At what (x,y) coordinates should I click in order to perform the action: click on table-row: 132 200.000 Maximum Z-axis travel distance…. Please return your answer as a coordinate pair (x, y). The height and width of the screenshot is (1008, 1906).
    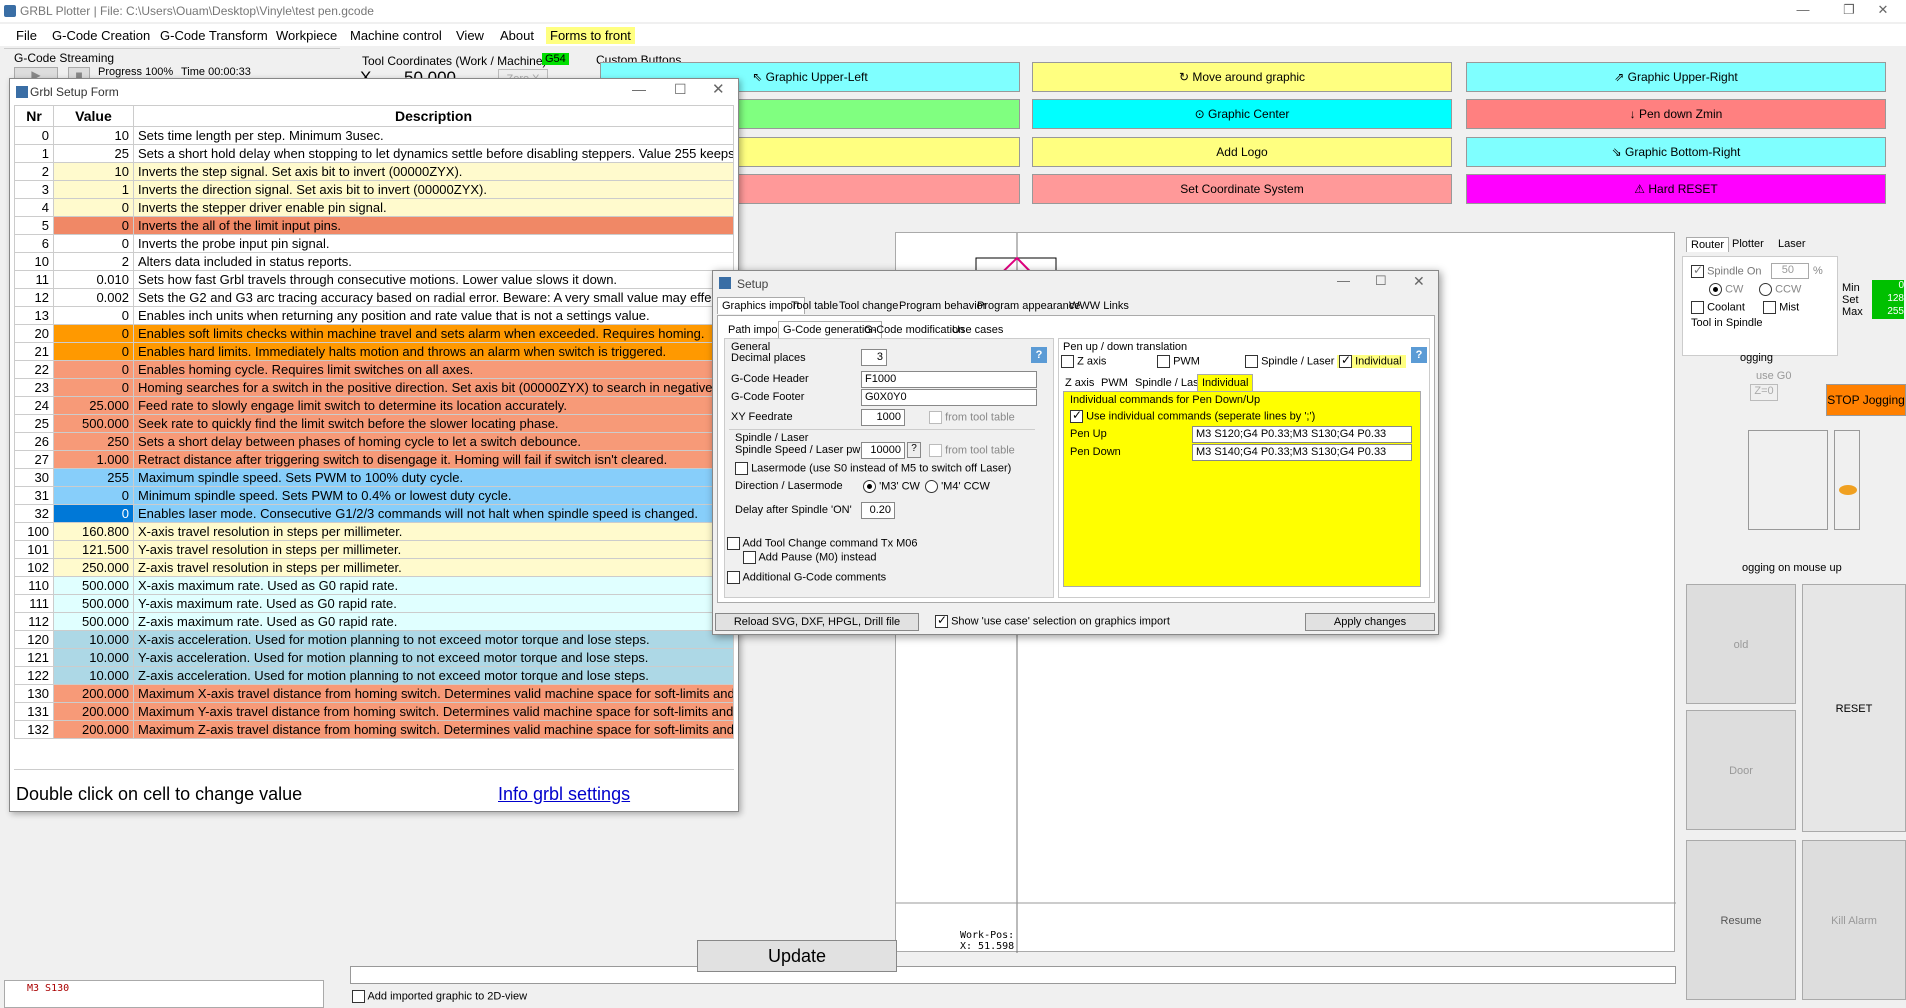
    Looking at the image, I should click on (374, 729).